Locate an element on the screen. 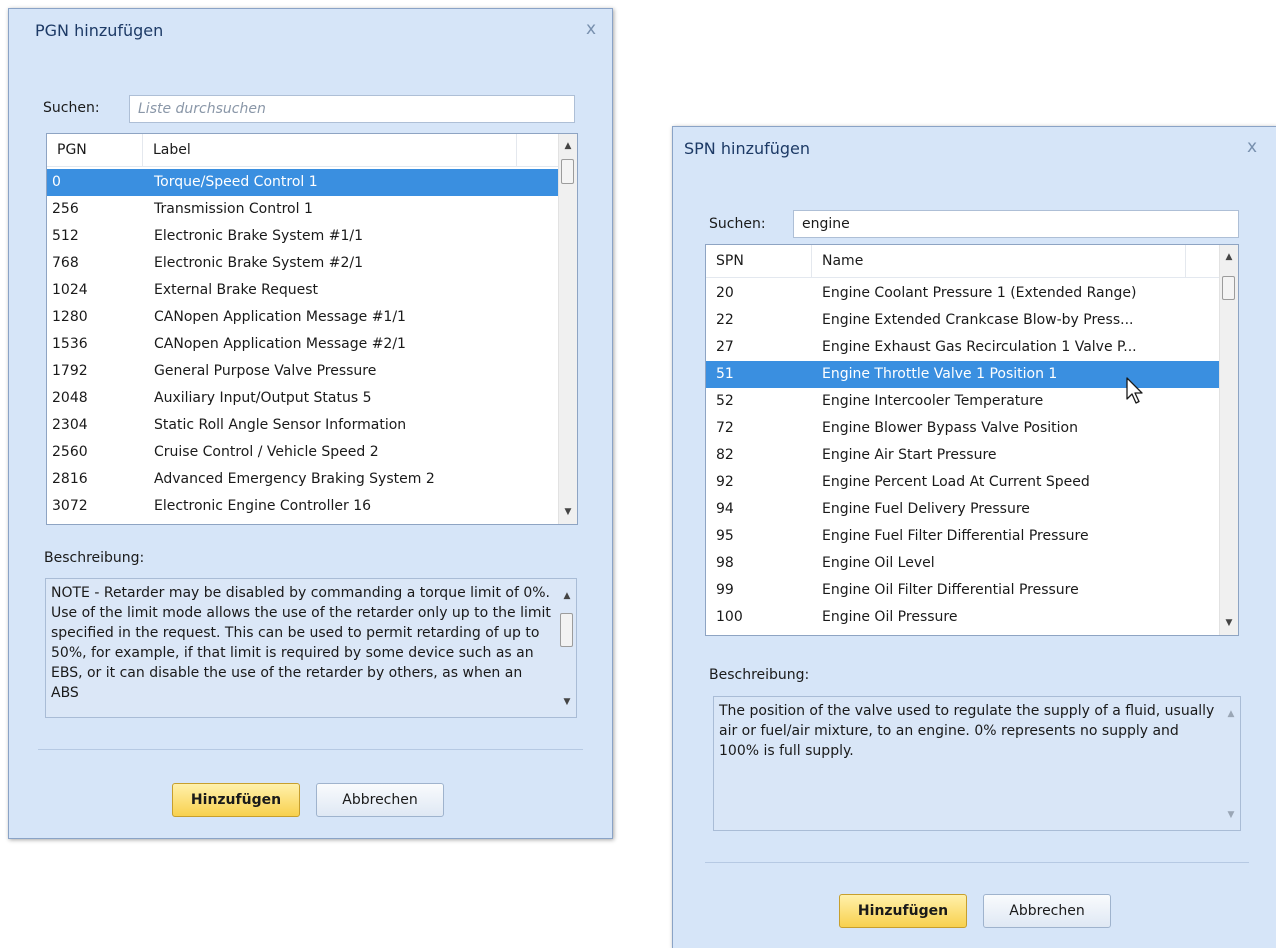 The image size is (1276, 948). pgn-list-scroll-thumb is located at coordinates (567, 171).